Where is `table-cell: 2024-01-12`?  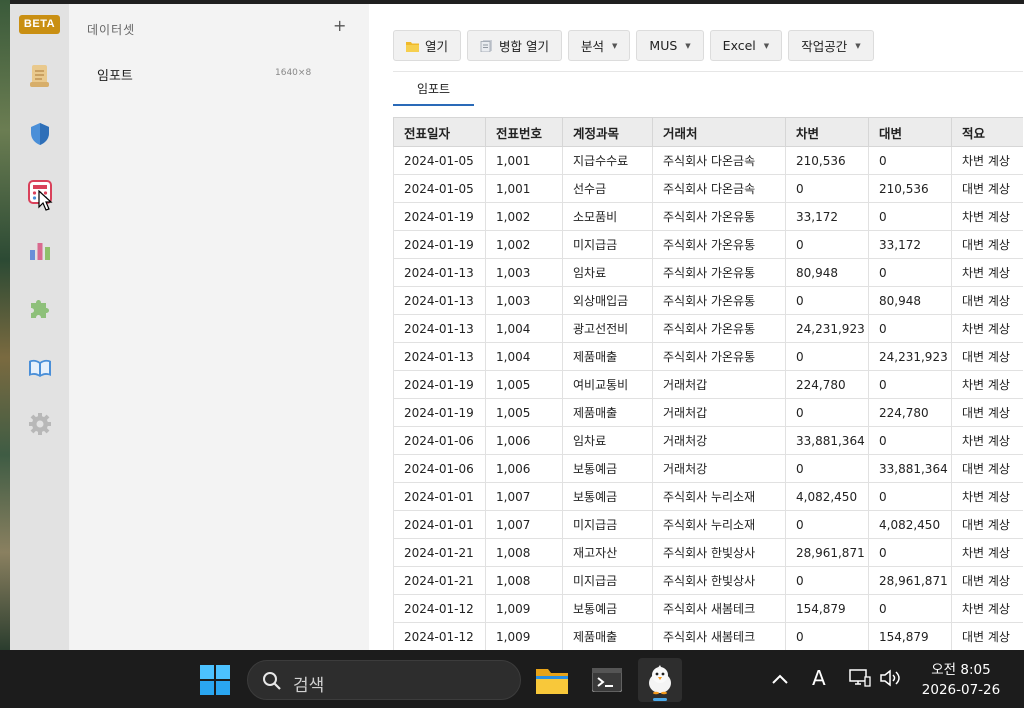 table-cell: 2024-01-12 is located at coordinates (439, 608).